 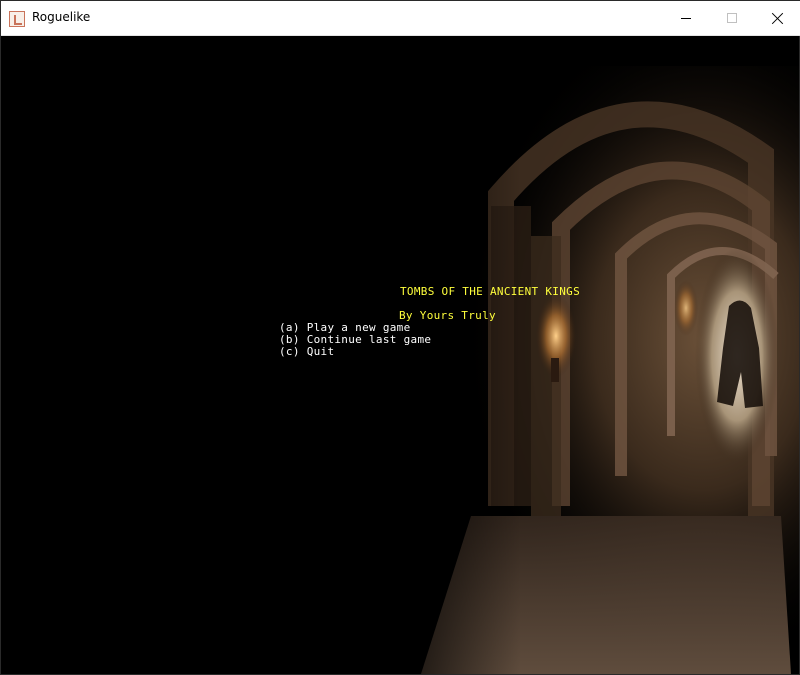 I want to click on title-bar: Roguelike, so click(x=400, y=18).